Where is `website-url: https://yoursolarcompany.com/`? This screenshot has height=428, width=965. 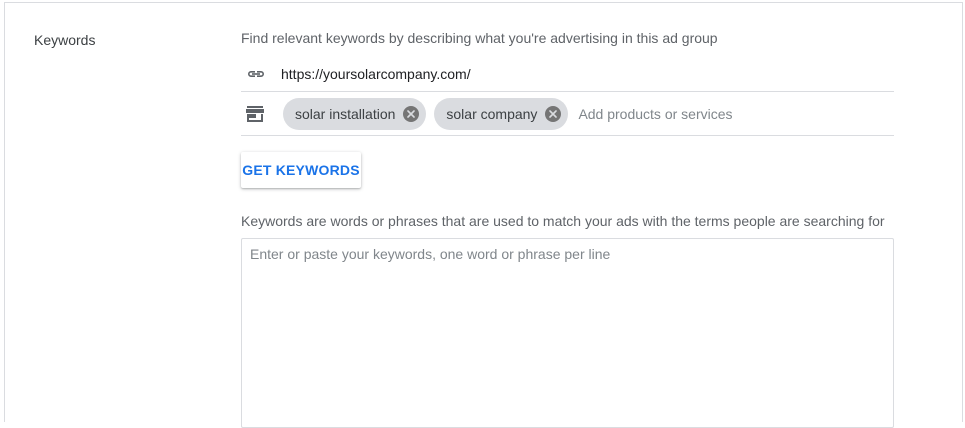
website-url: https://yoursolarcompany.com/ is located at coordinates (376, 74).